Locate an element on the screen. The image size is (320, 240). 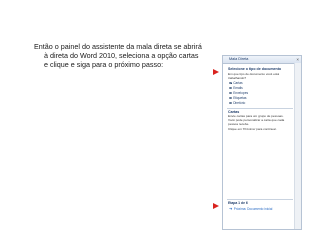
step-divider is located at coordinates (260, 199).